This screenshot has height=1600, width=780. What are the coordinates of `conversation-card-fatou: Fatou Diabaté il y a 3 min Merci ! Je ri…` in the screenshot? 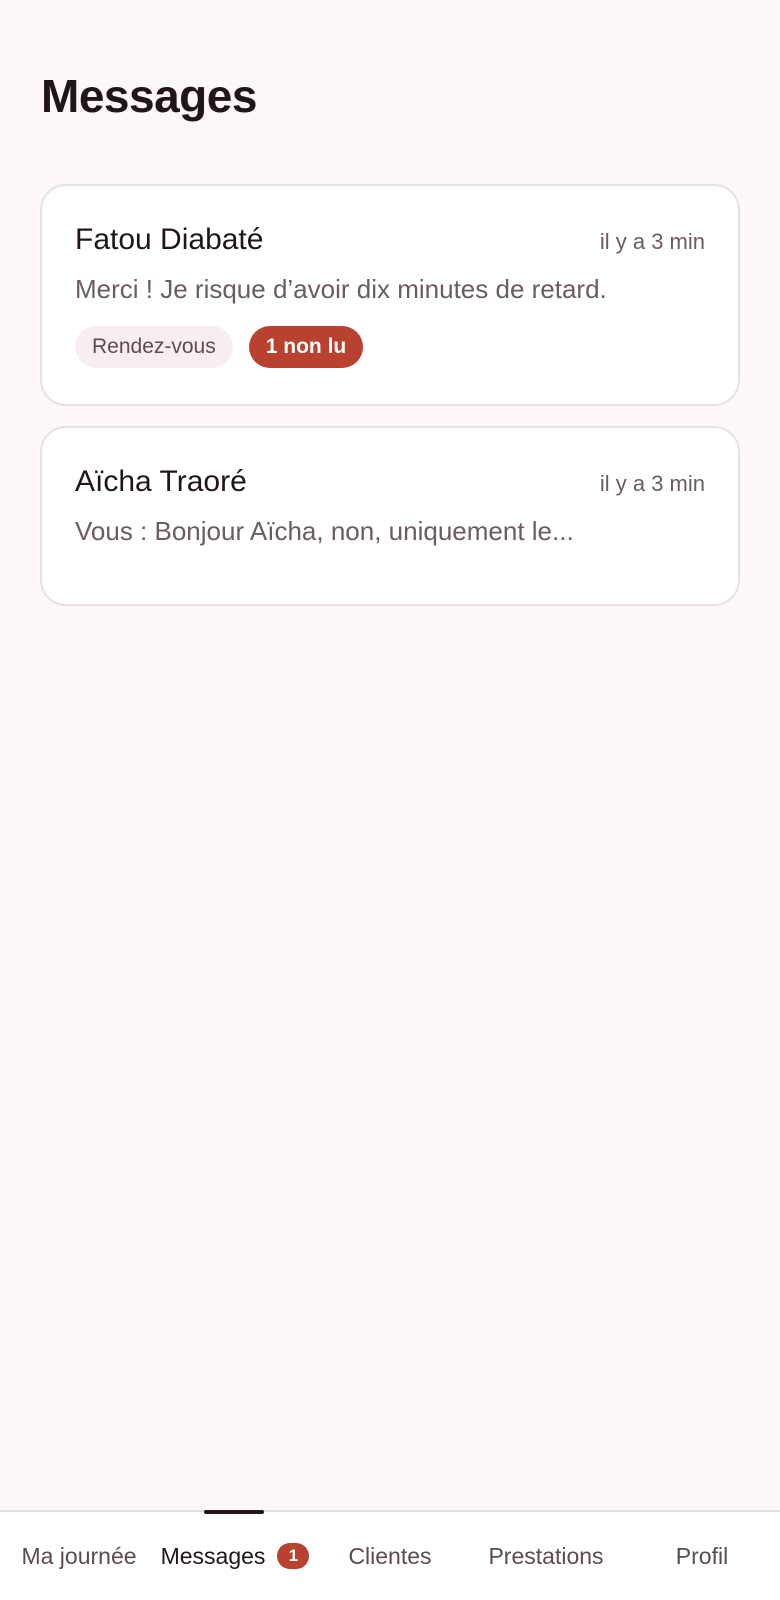 It's located at (390, 295).